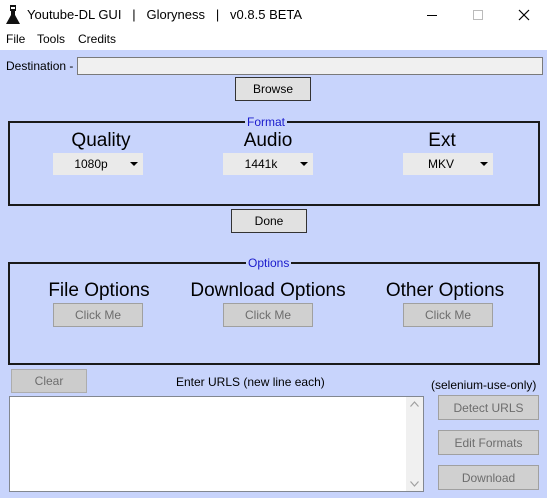  I want to click on ext-label: Ext, so click(442, 140).